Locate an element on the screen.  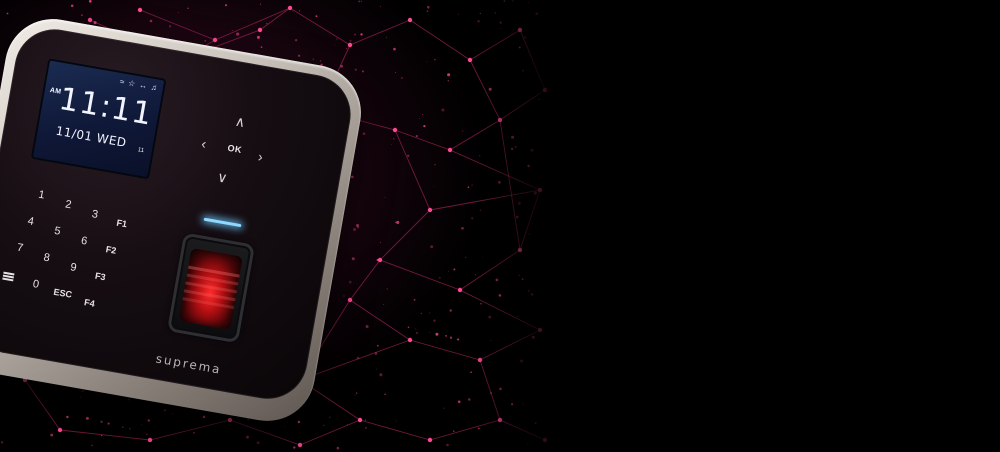
key-f3: F3 is located at coordinates (100, 277).